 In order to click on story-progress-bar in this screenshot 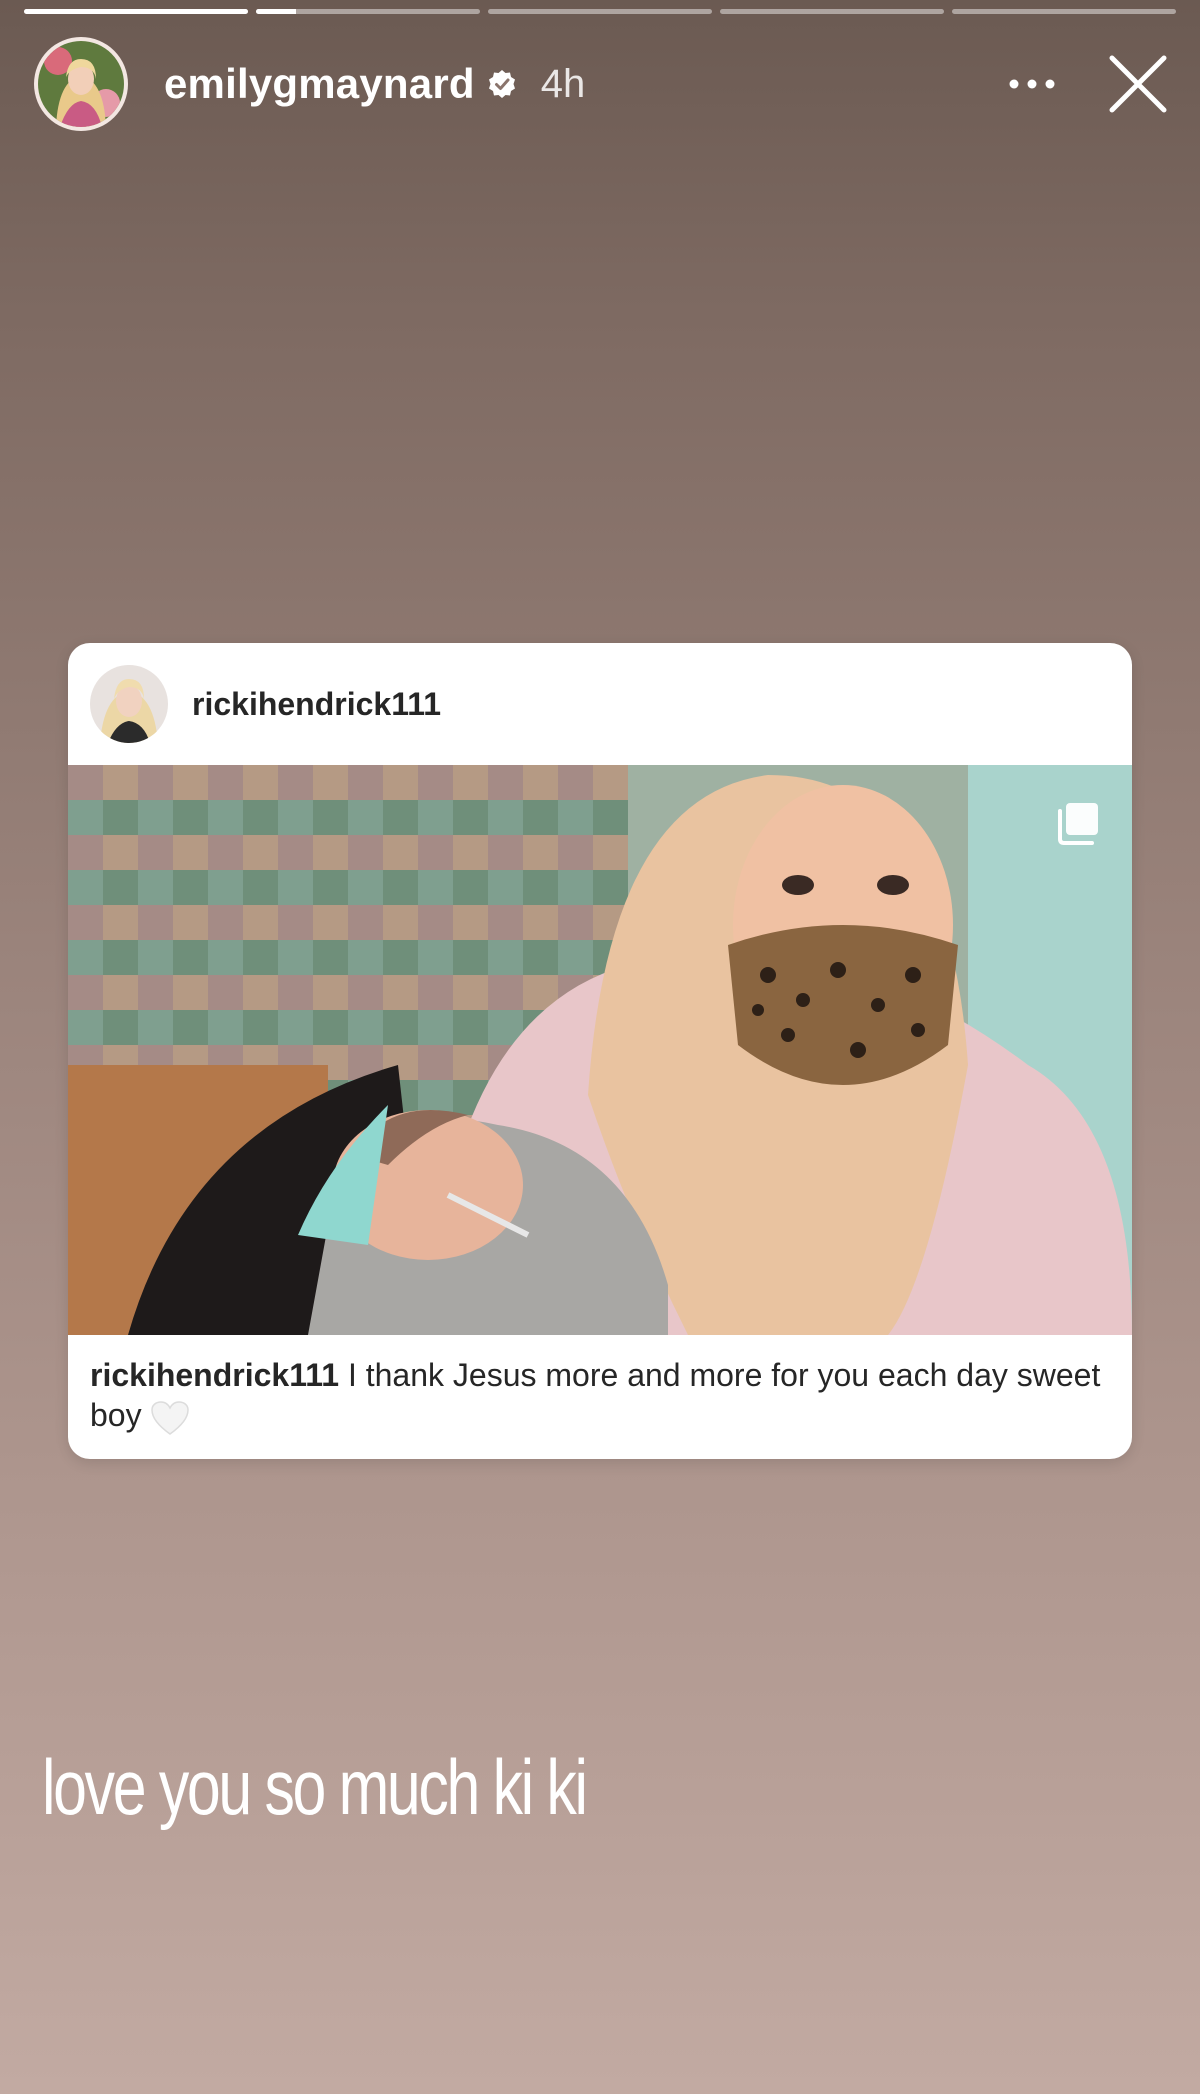, I will do `click(600, 11)`.